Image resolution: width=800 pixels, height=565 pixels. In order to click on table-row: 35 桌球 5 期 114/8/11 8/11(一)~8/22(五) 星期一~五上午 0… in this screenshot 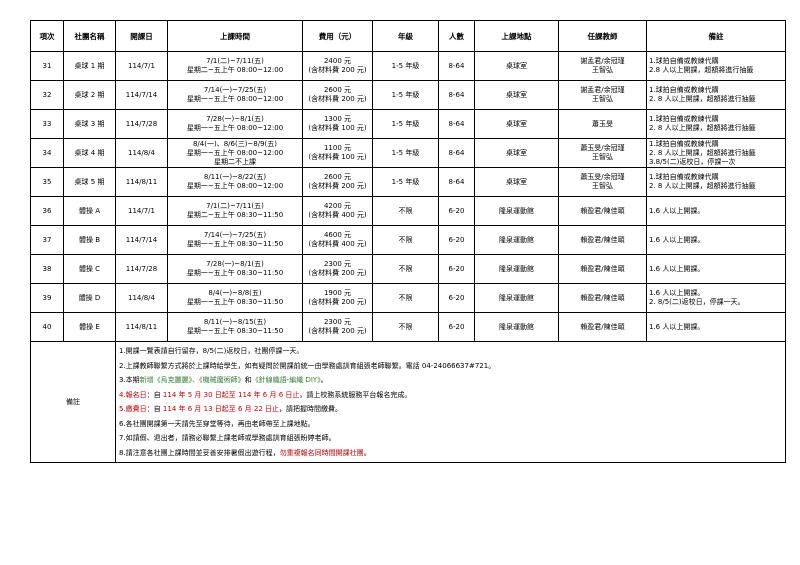, I will do `click(408, 182)`.